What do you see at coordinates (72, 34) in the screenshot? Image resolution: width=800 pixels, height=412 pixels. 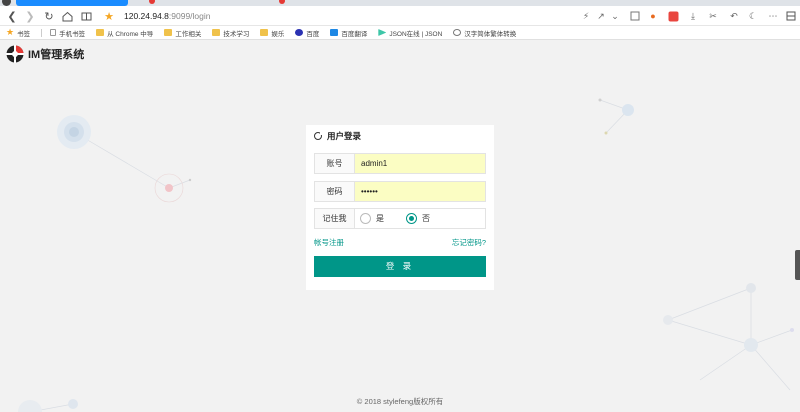 I see `bookmark-label: 手机书签` at bounding box center [72, 34].